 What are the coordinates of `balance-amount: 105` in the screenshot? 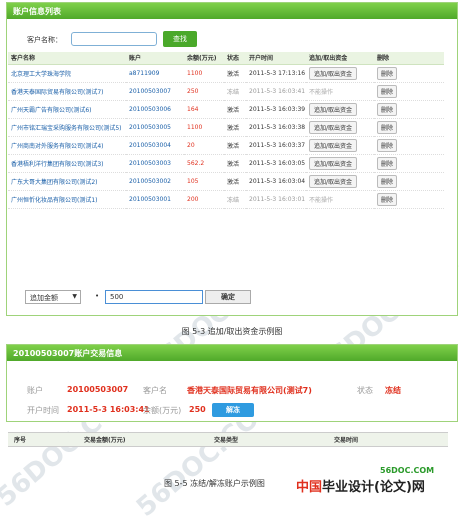 It's located at (204, 181).